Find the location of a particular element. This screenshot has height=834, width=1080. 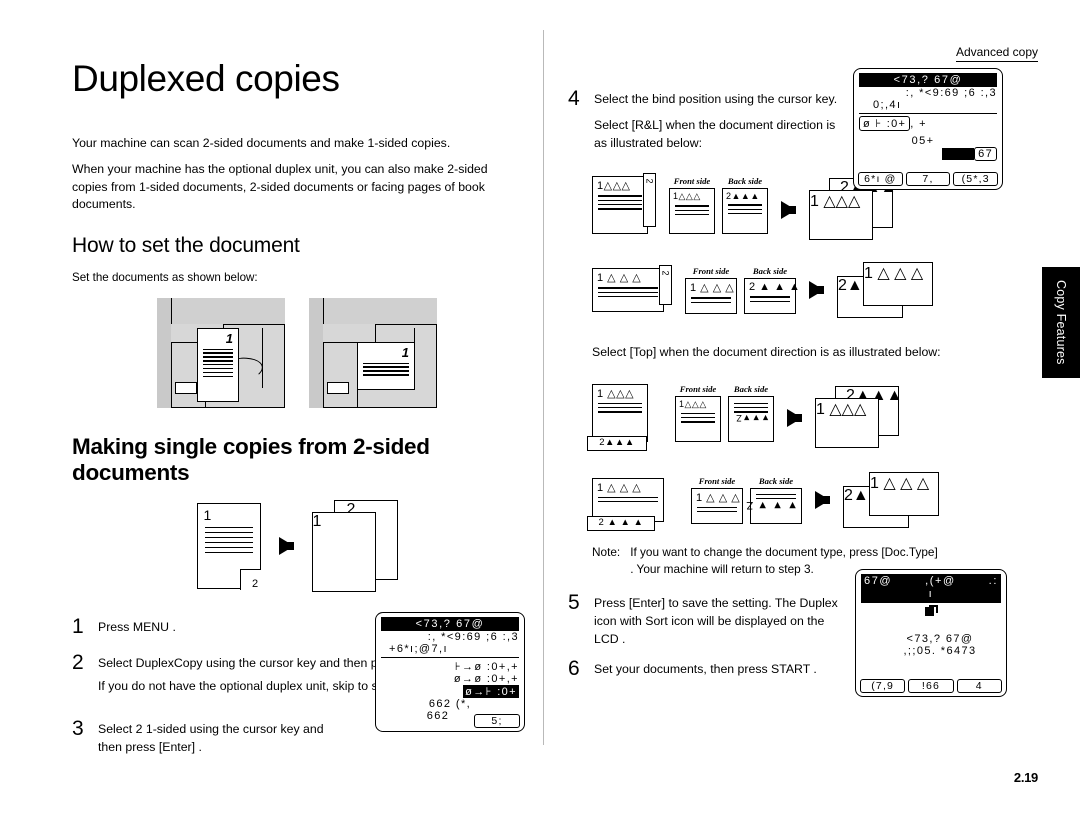

lcd-softkey: 6*ı @ is located at coordinates (880, 179).